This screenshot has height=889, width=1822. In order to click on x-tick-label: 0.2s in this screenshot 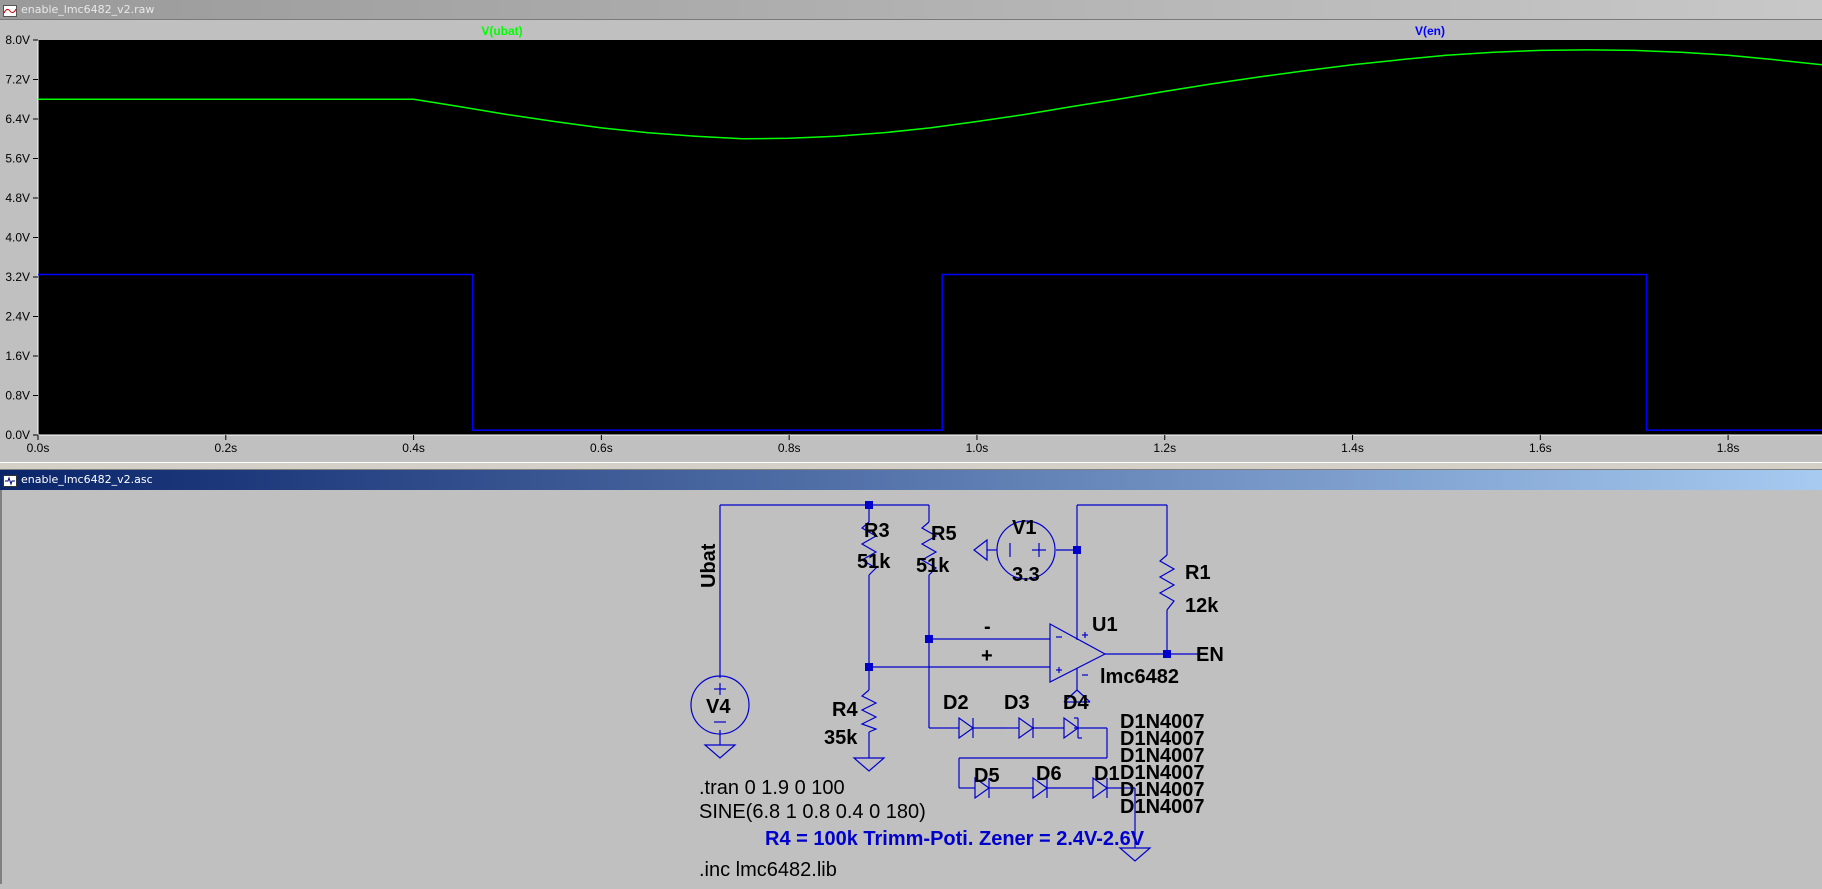, I will do `click(225, 448)`.